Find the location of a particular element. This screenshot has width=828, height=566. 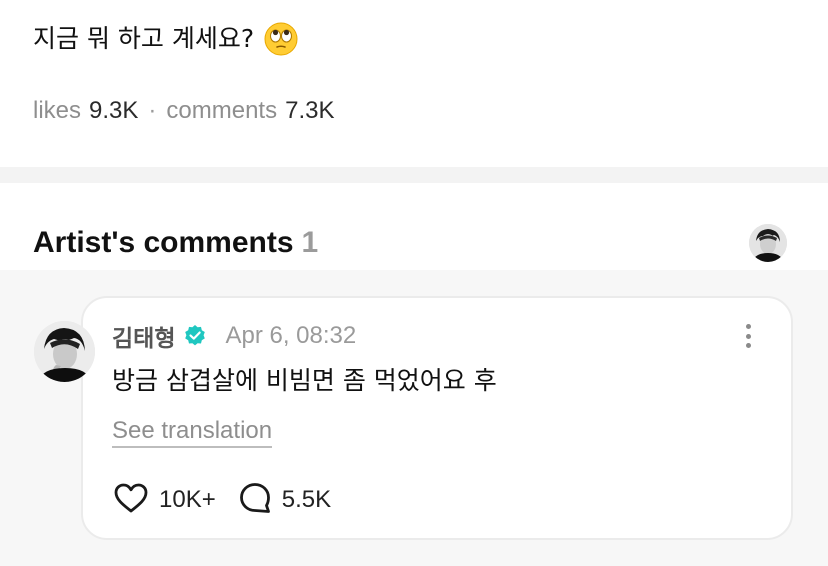

verified-badge-icon is located at coordinates (195, 336).